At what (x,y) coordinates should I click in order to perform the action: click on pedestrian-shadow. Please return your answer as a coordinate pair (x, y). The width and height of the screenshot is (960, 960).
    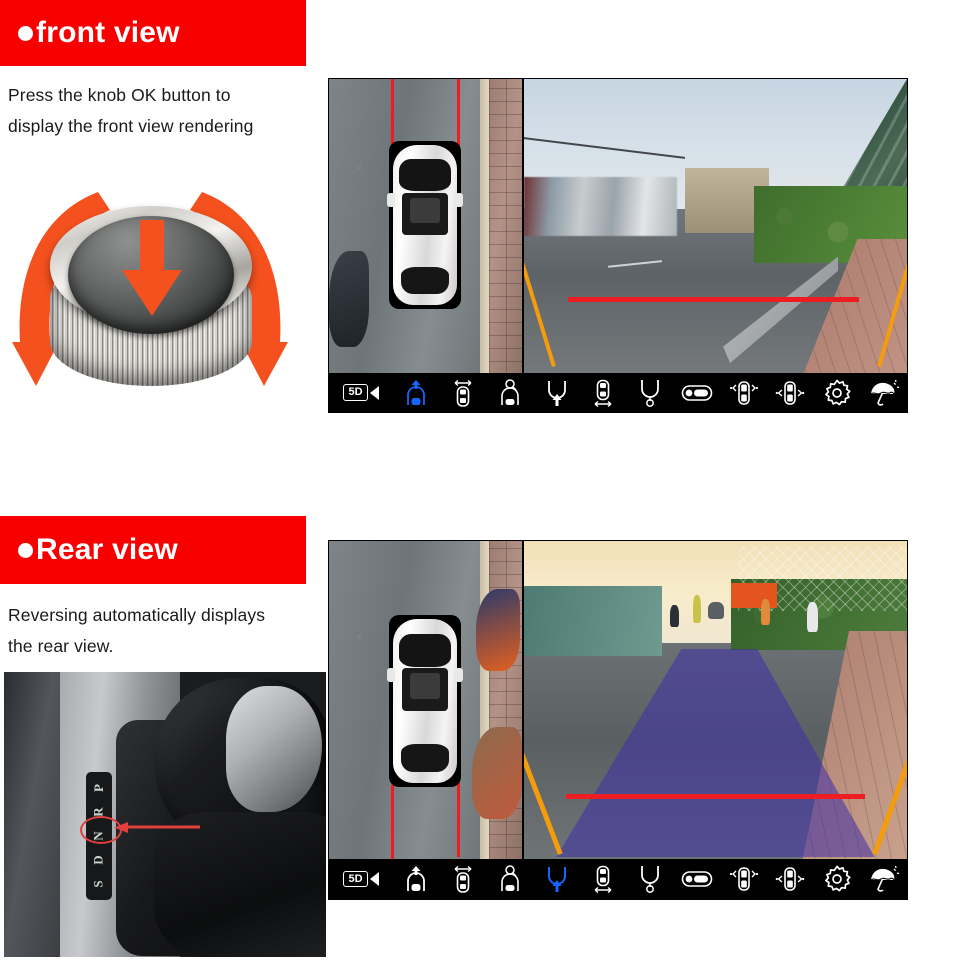
    Looking at the image, I should click on (349, 299).